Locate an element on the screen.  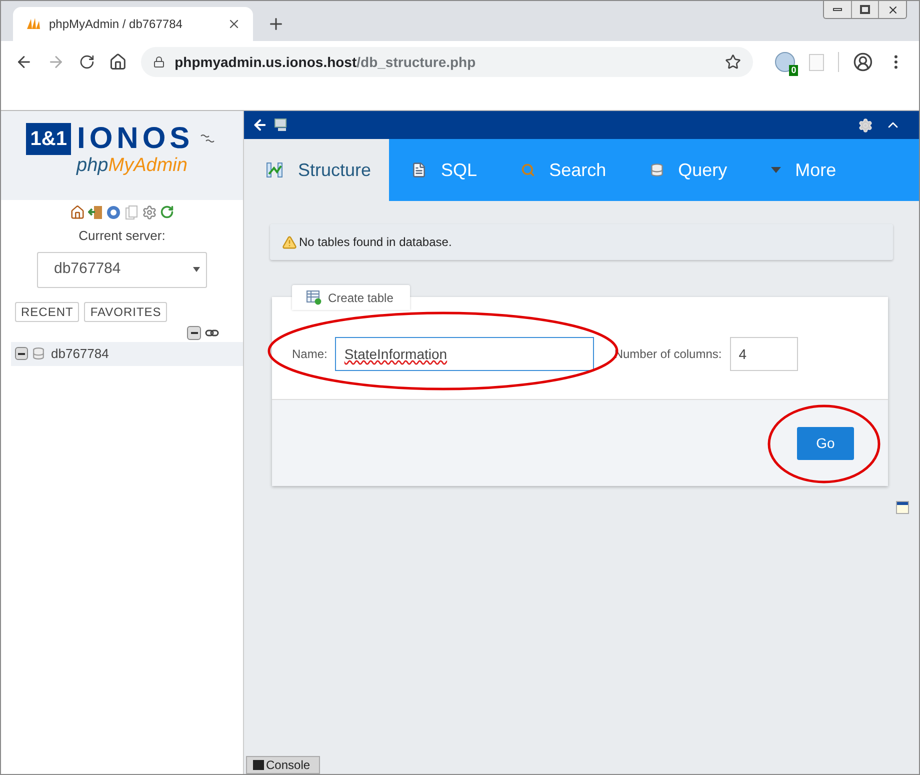
server-select: db767784 is located at coordinates (122, 270).